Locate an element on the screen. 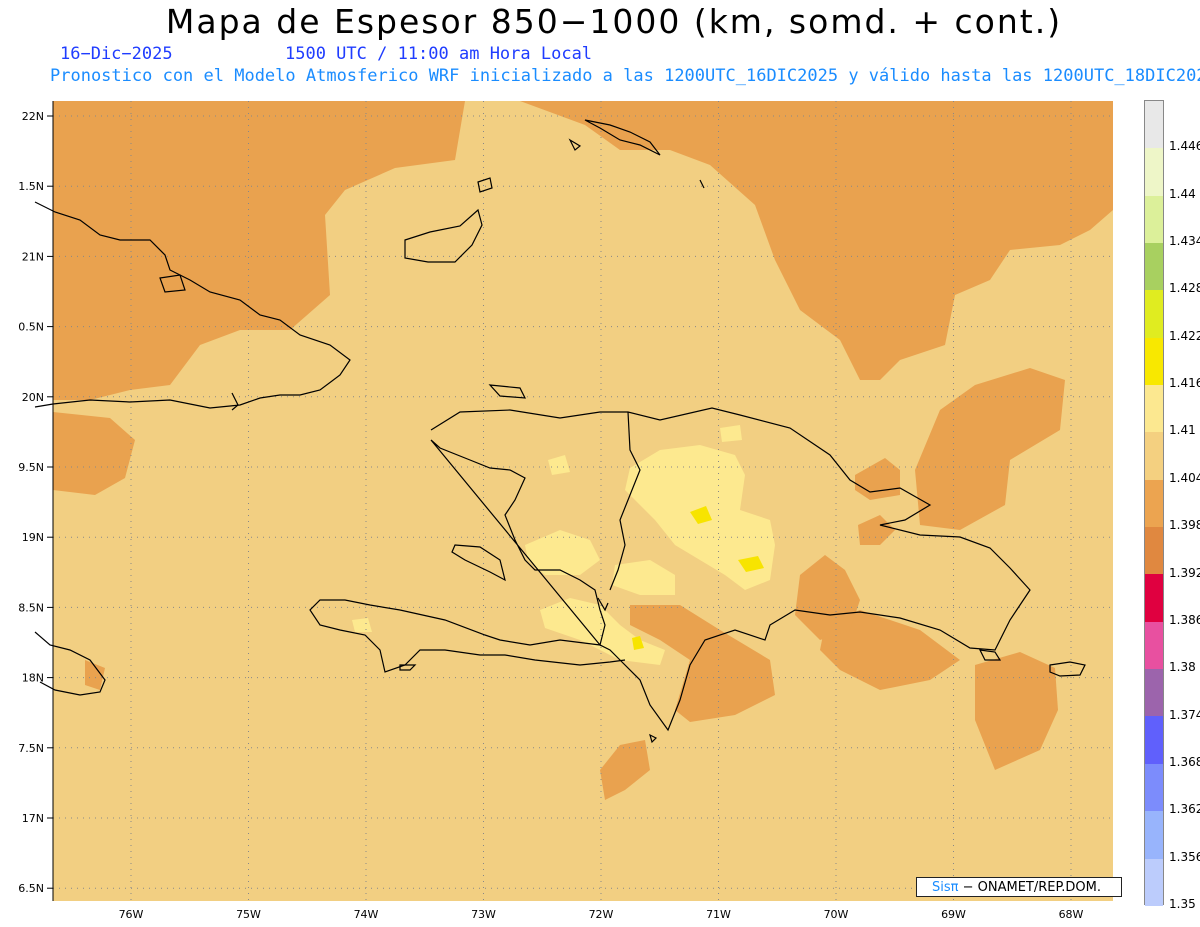 This screenshot has height=927, width=1200. credit-brand: Sisπ is located at coordinates (945, 887).